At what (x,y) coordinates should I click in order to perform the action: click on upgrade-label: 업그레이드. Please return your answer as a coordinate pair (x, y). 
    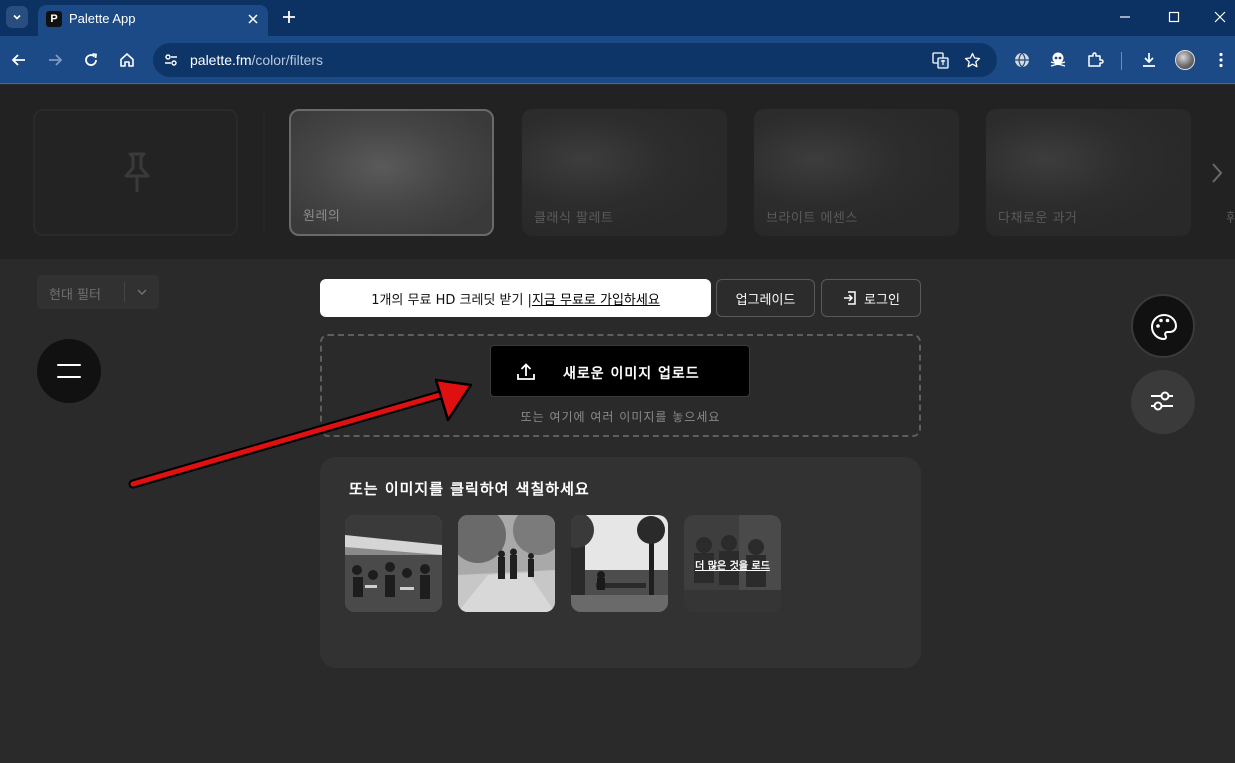
    Looking at the image, I should click on (765, 300).